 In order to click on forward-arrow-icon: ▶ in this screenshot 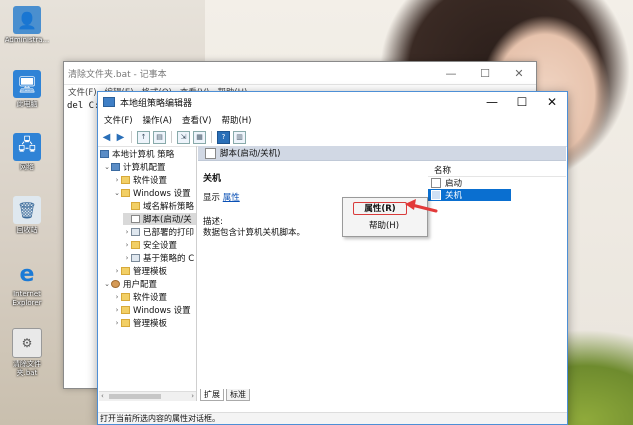, I will do `click(120, 137)`.